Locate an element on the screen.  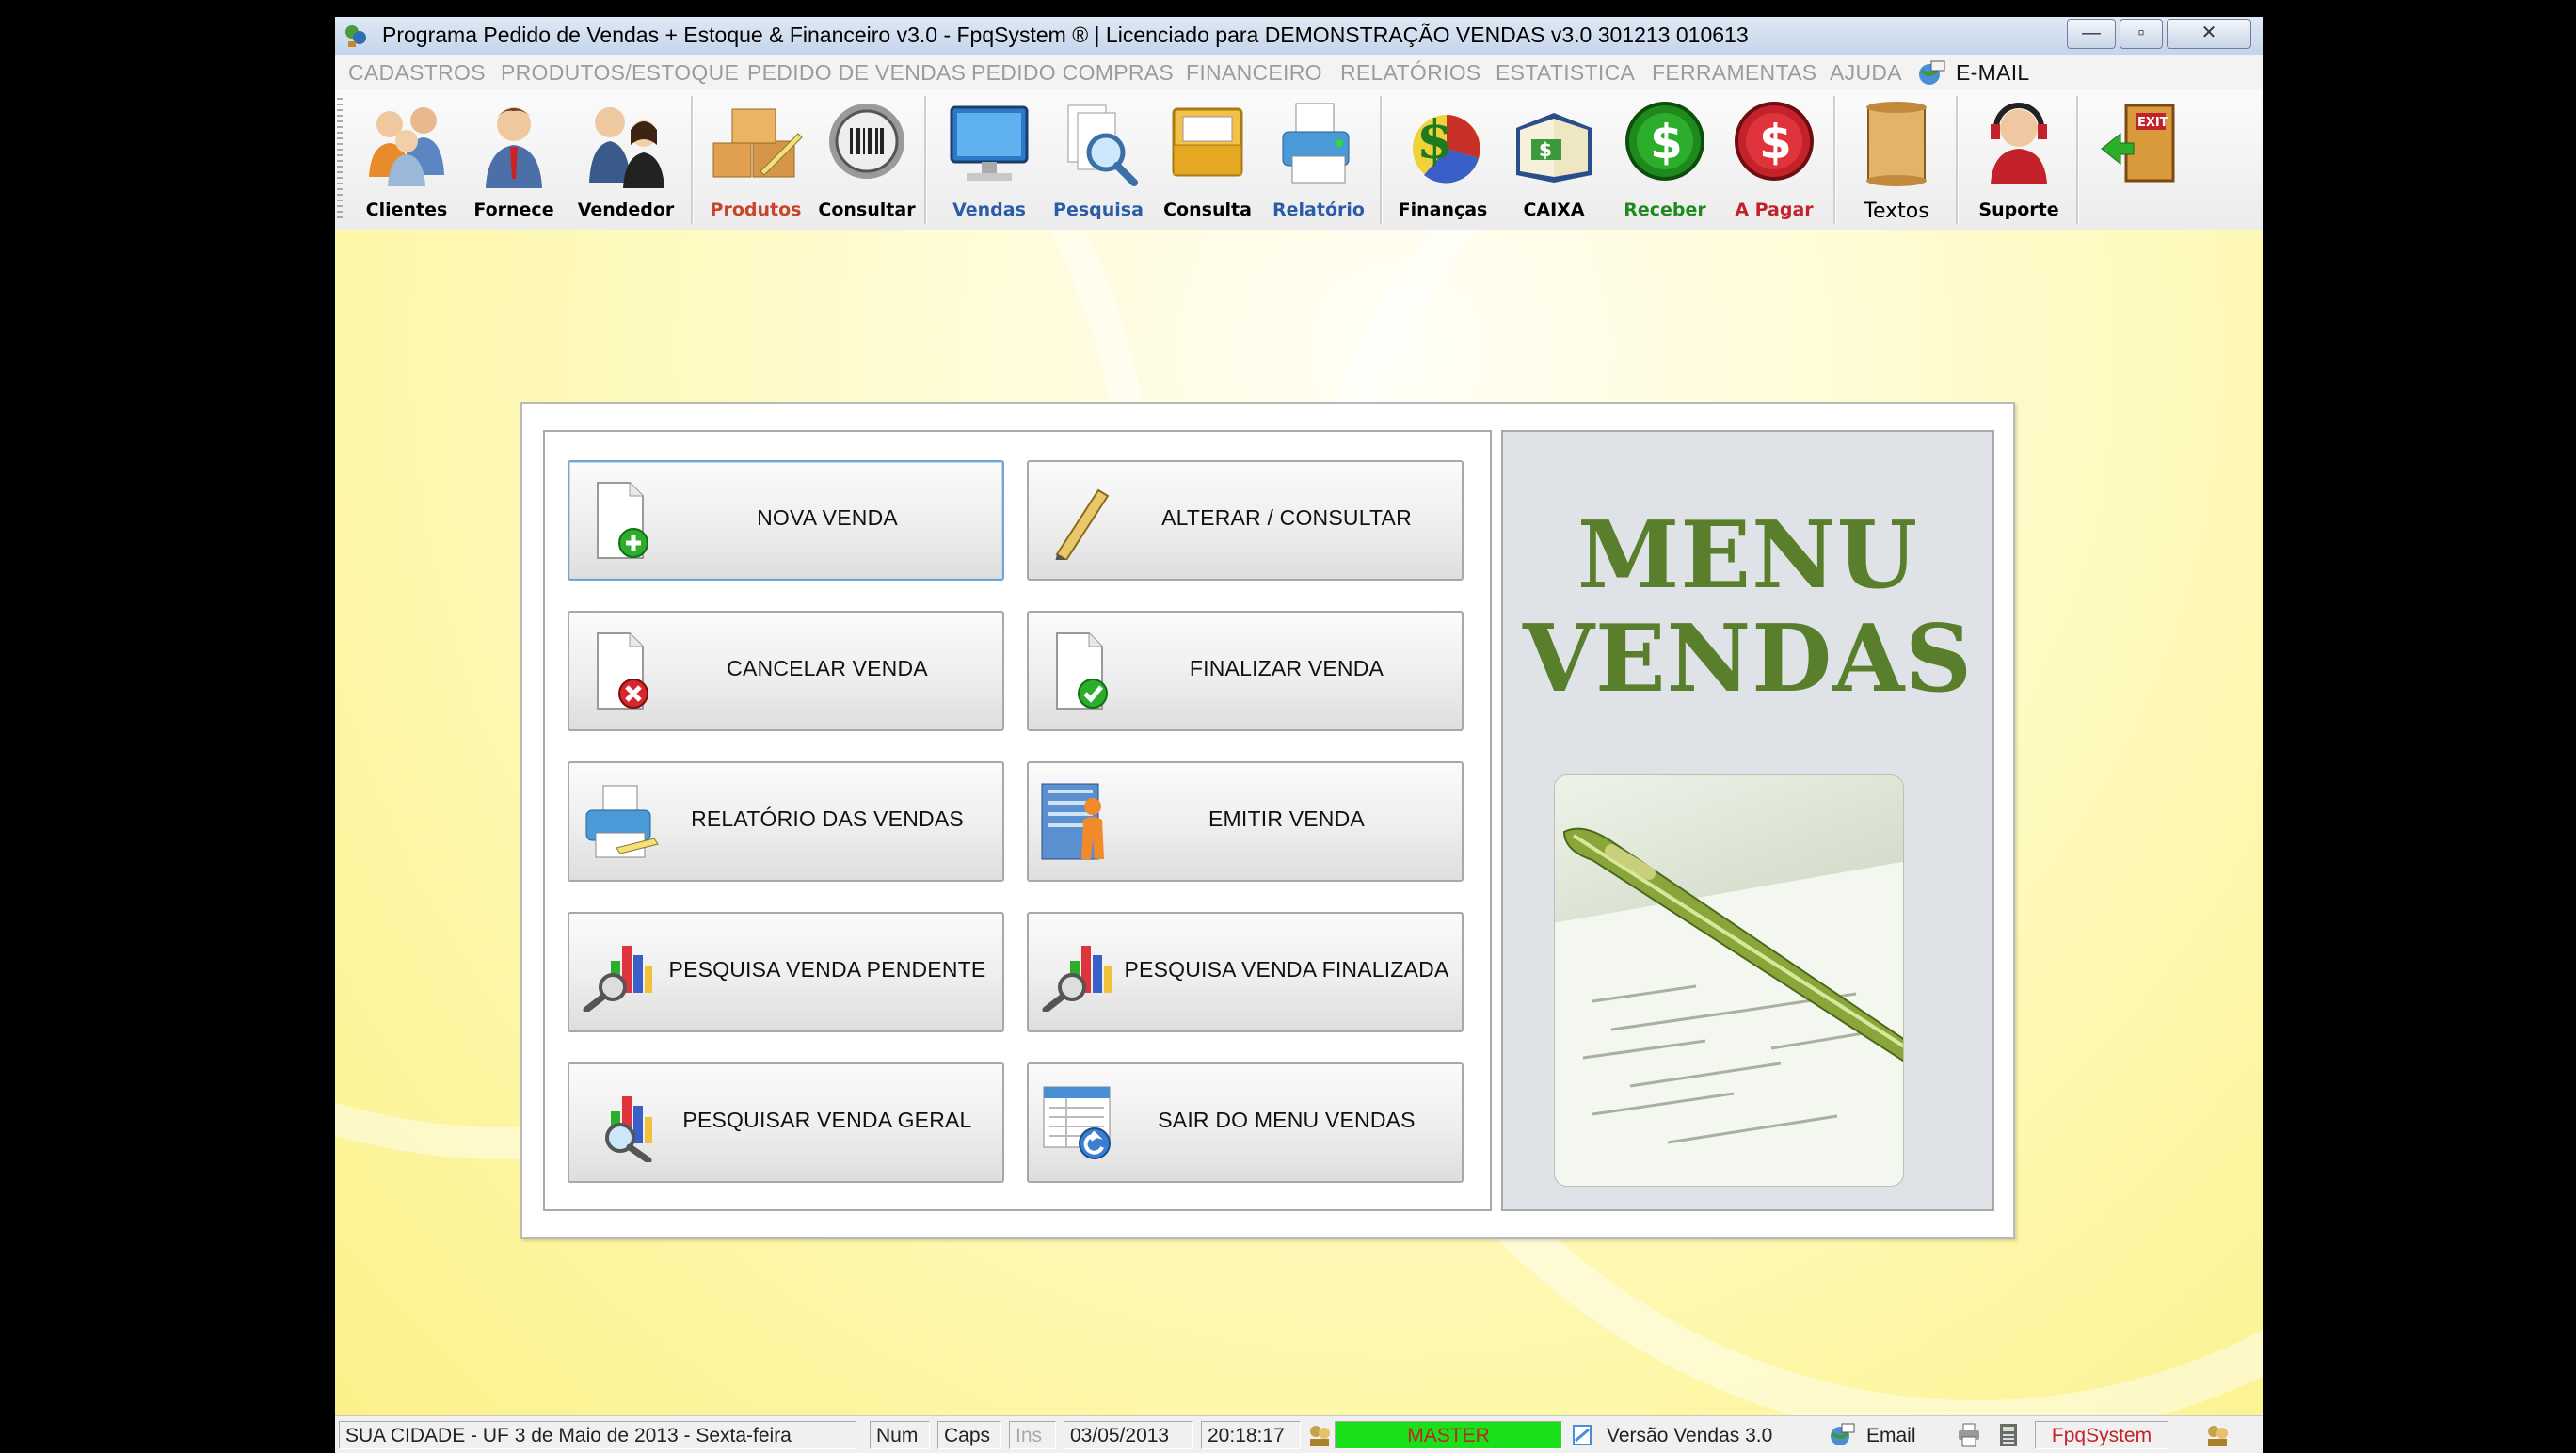
relatorio-das-vendas-button: RELATÓRIO DAS VENDAS is located at coordinates (786, 822).